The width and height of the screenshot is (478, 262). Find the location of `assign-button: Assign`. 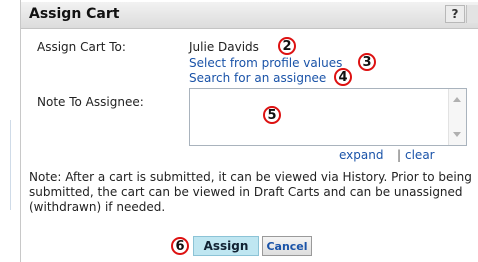

assign-button: Assign is located at coordinates (226, 246).